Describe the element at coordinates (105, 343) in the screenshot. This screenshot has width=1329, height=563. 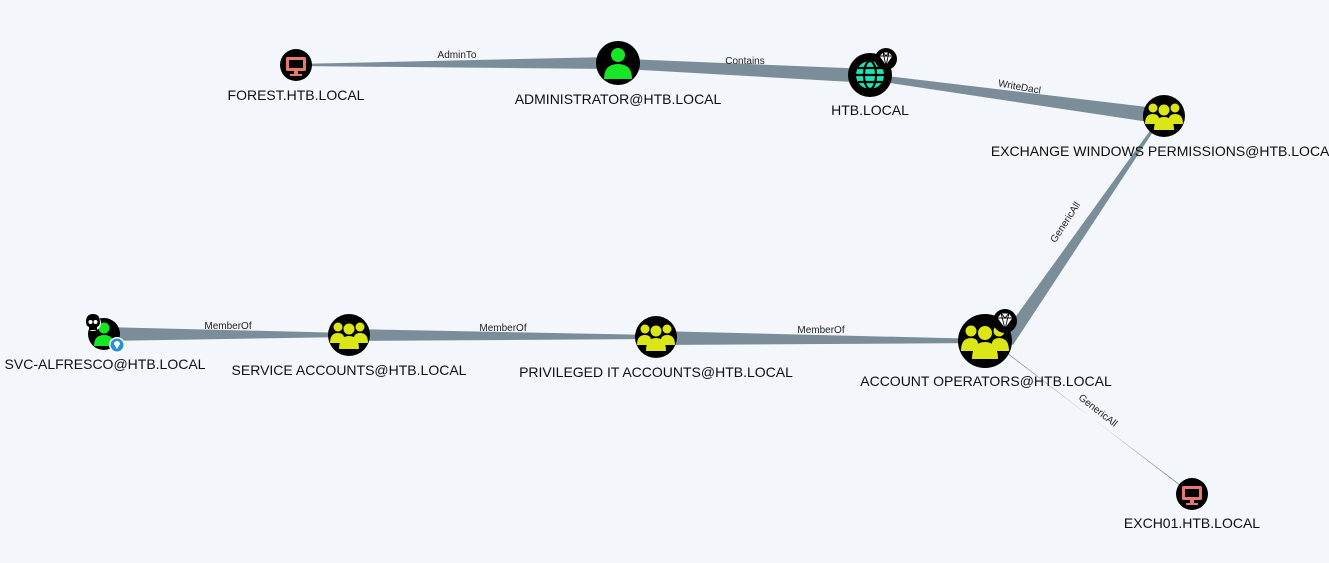
I see `node-svc: SVC-ALFRESCO@HTB.LOCAL` at that location.